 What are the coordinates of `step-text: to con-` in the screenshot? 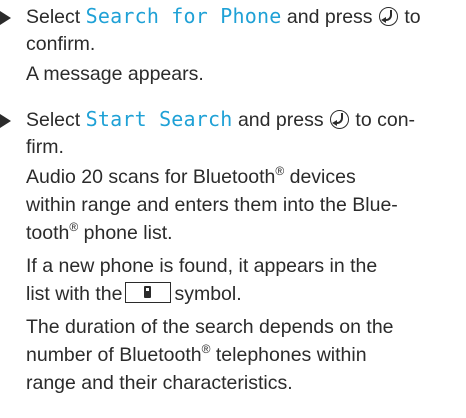 It's located at (383, 120).